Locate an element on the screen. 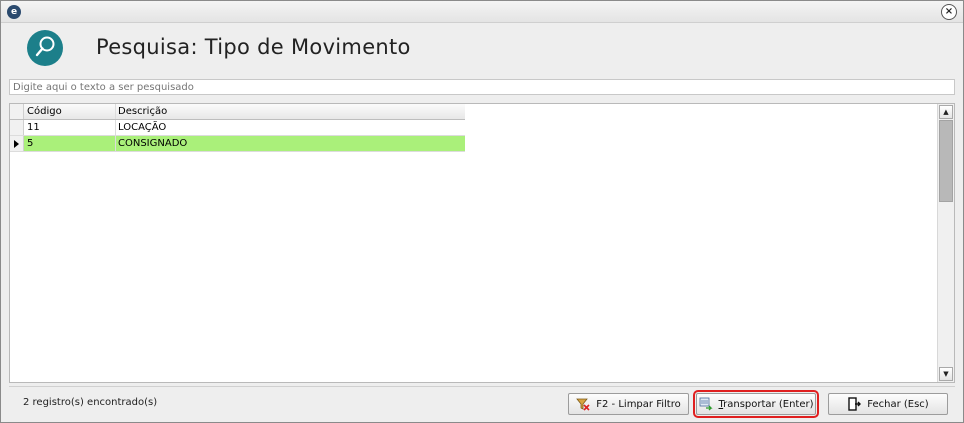 The image size is (964, 423). cell-description: LOCAÇÃO is located at coordinates (142, 127).